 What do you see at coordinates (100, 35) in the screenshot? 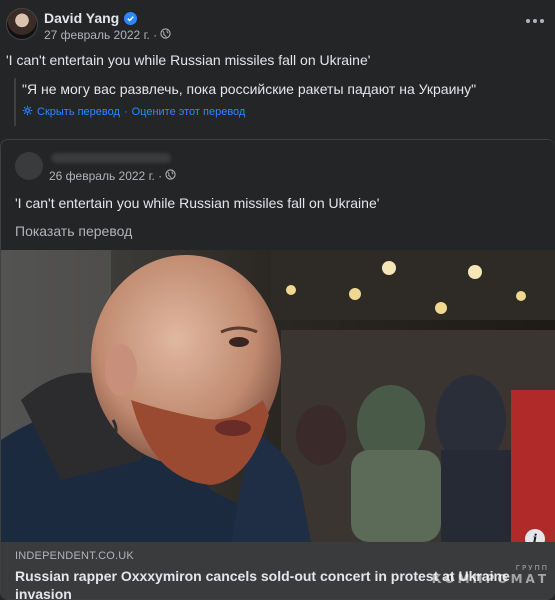
I see `post-date: 27 февраль 2022 г. ·` at bounding box center [100, 35].